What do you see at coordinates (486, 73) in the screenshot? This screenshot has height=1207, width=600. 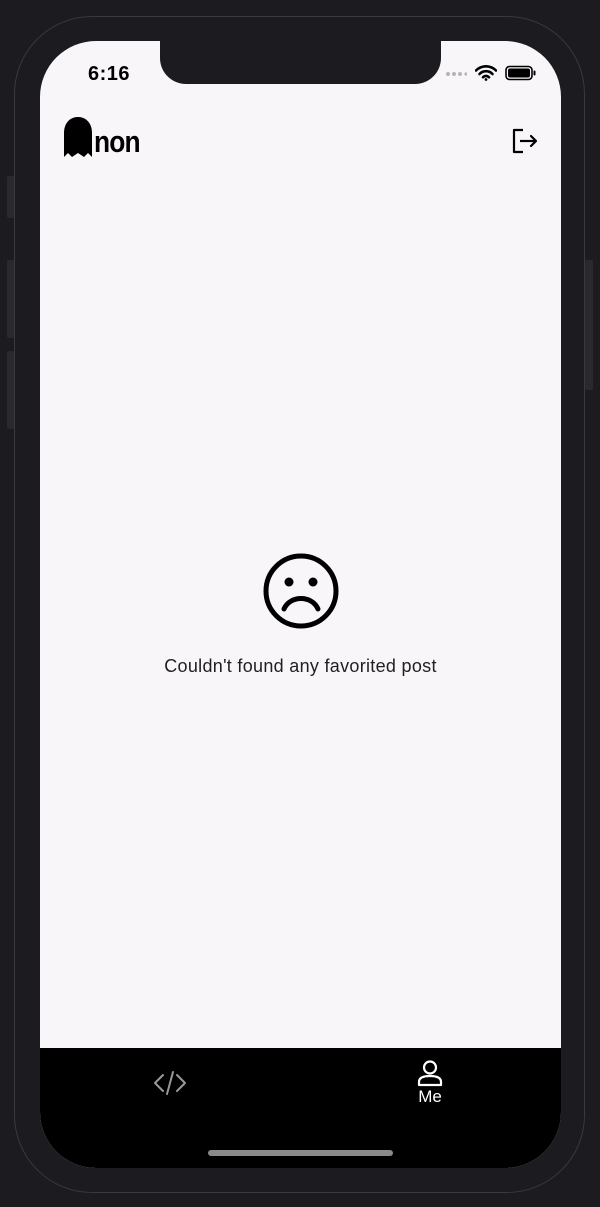 I see `wifi-icon` at bounding box center [486, 73].